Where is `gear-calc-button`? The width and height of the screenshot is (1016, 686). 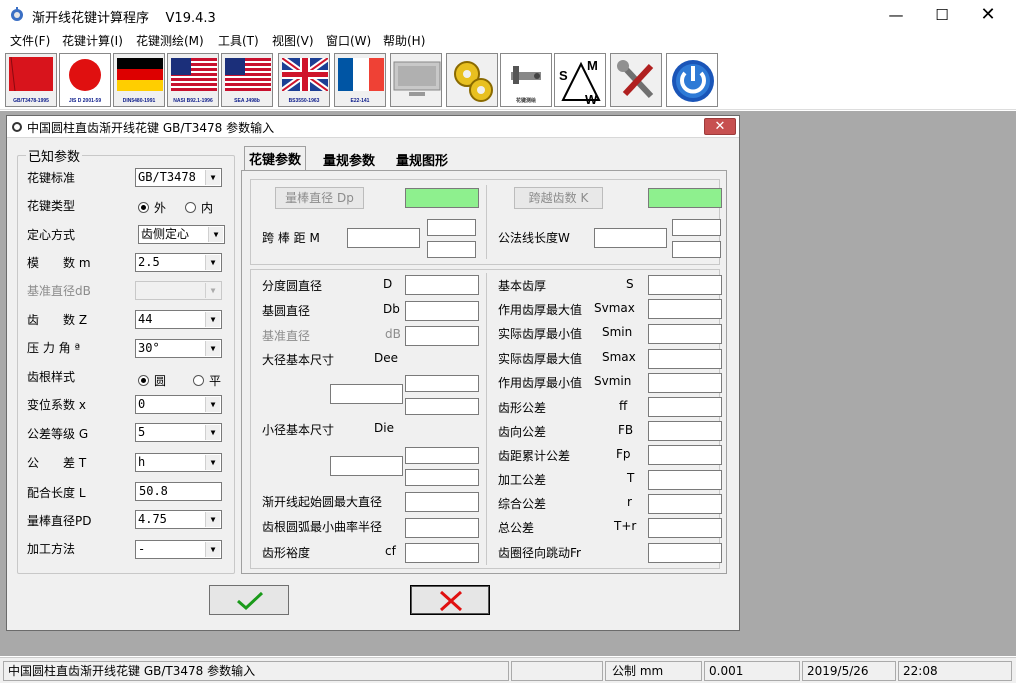 gear-calc-button is located at coordinates (472, 80).